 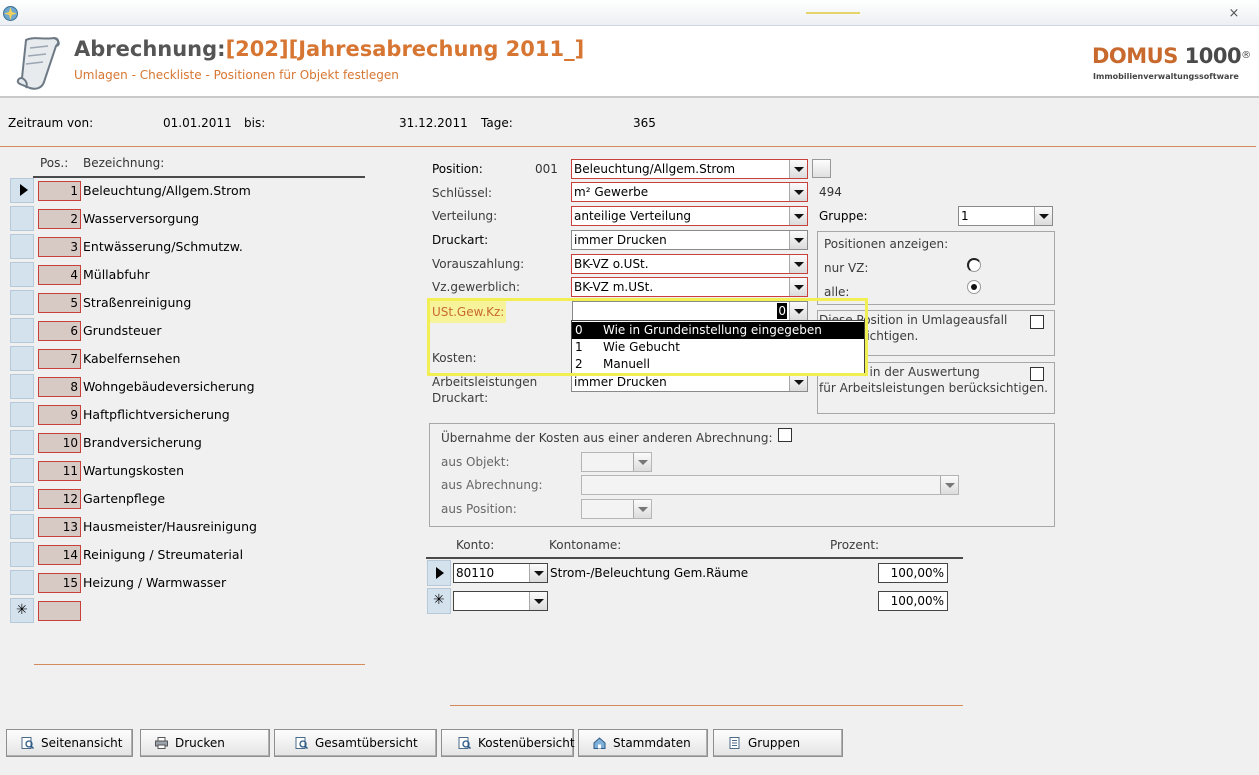 What do you see at coordinates (59, 191) in the screenshot?
I see `list-row-pos: 1` at bounding box center [59, 191].